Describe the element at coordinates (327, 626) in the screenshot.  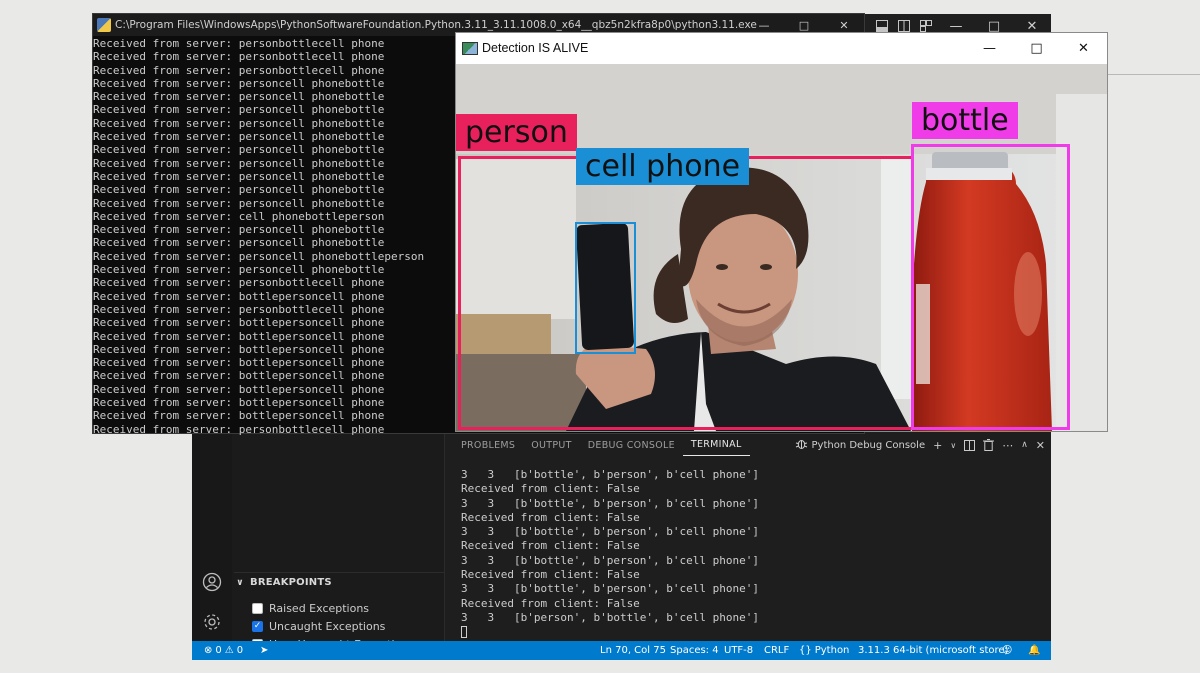
I see `breakpoint-label: Uncaught Exceptions` at that location.